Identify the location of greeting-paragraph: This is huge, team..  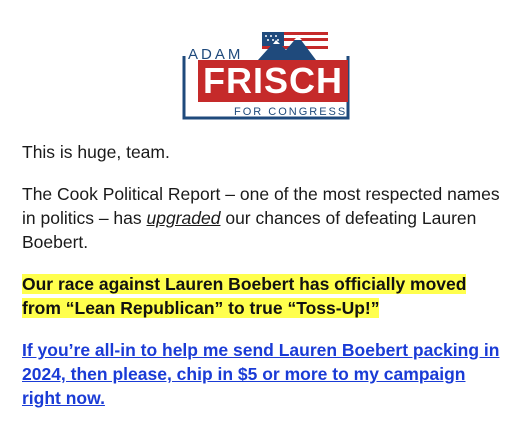
(96, 152).